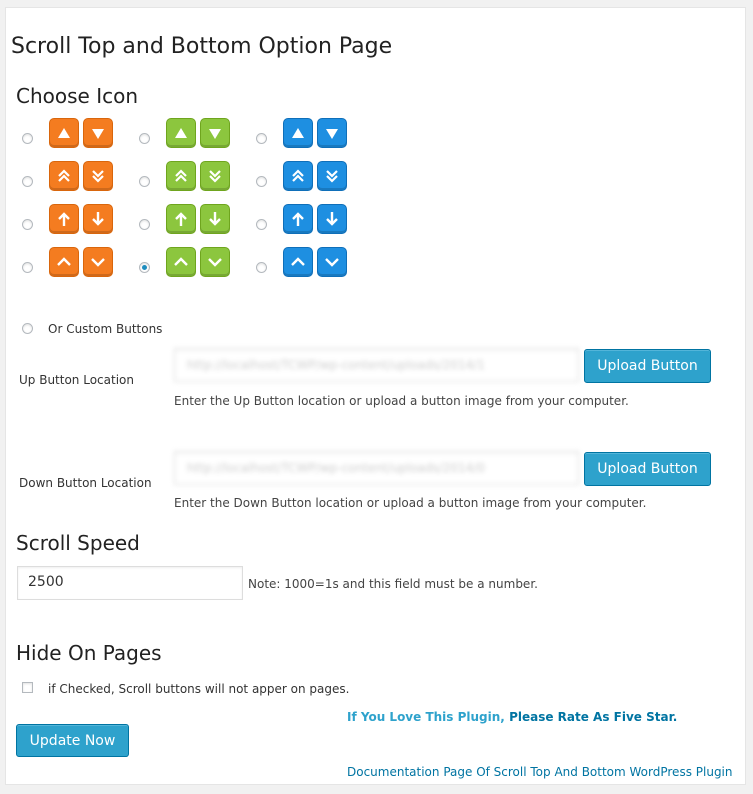 The width and height of the screenshot is (753, 794). What do you see at coordinates (298, 262) in the screenshot?
I see `blue-chevron-up-icon` at bounding box center [298, 262].